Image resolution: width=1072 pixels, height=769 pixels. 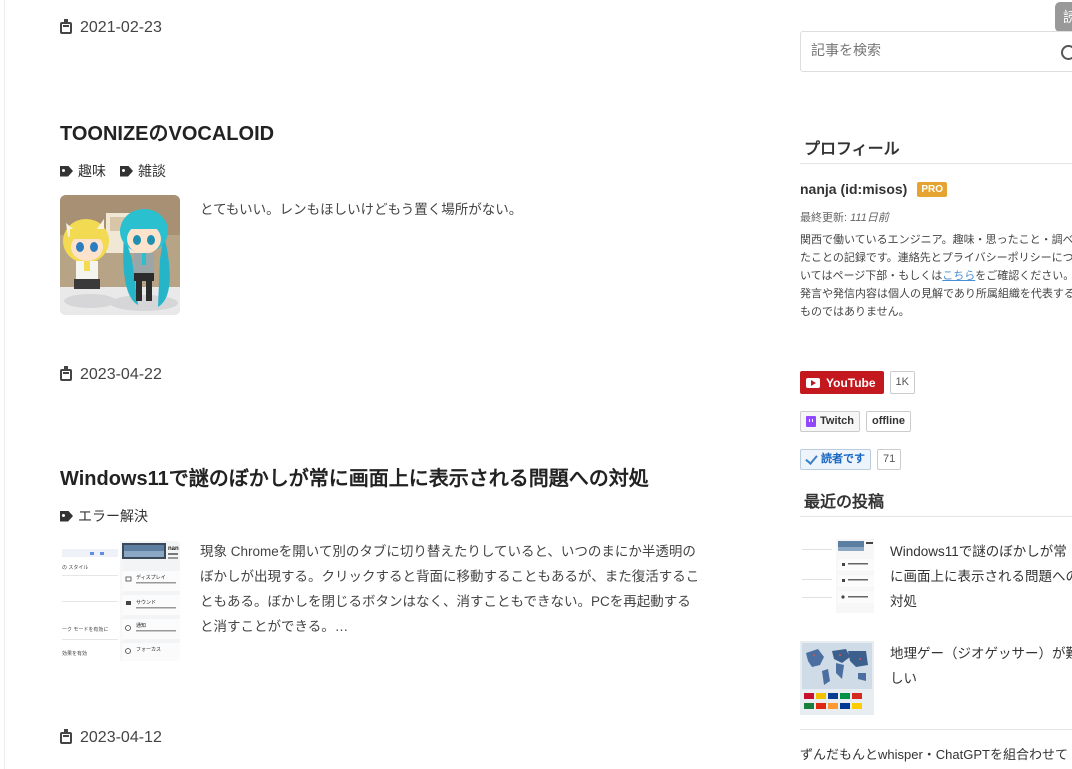 What do you see at coordinates (361, 209) in the screenshot?
I see `post-excerpt: とてもいい。レンもほしいけどもう置く場所がない。` at bounding box center [361, 209].